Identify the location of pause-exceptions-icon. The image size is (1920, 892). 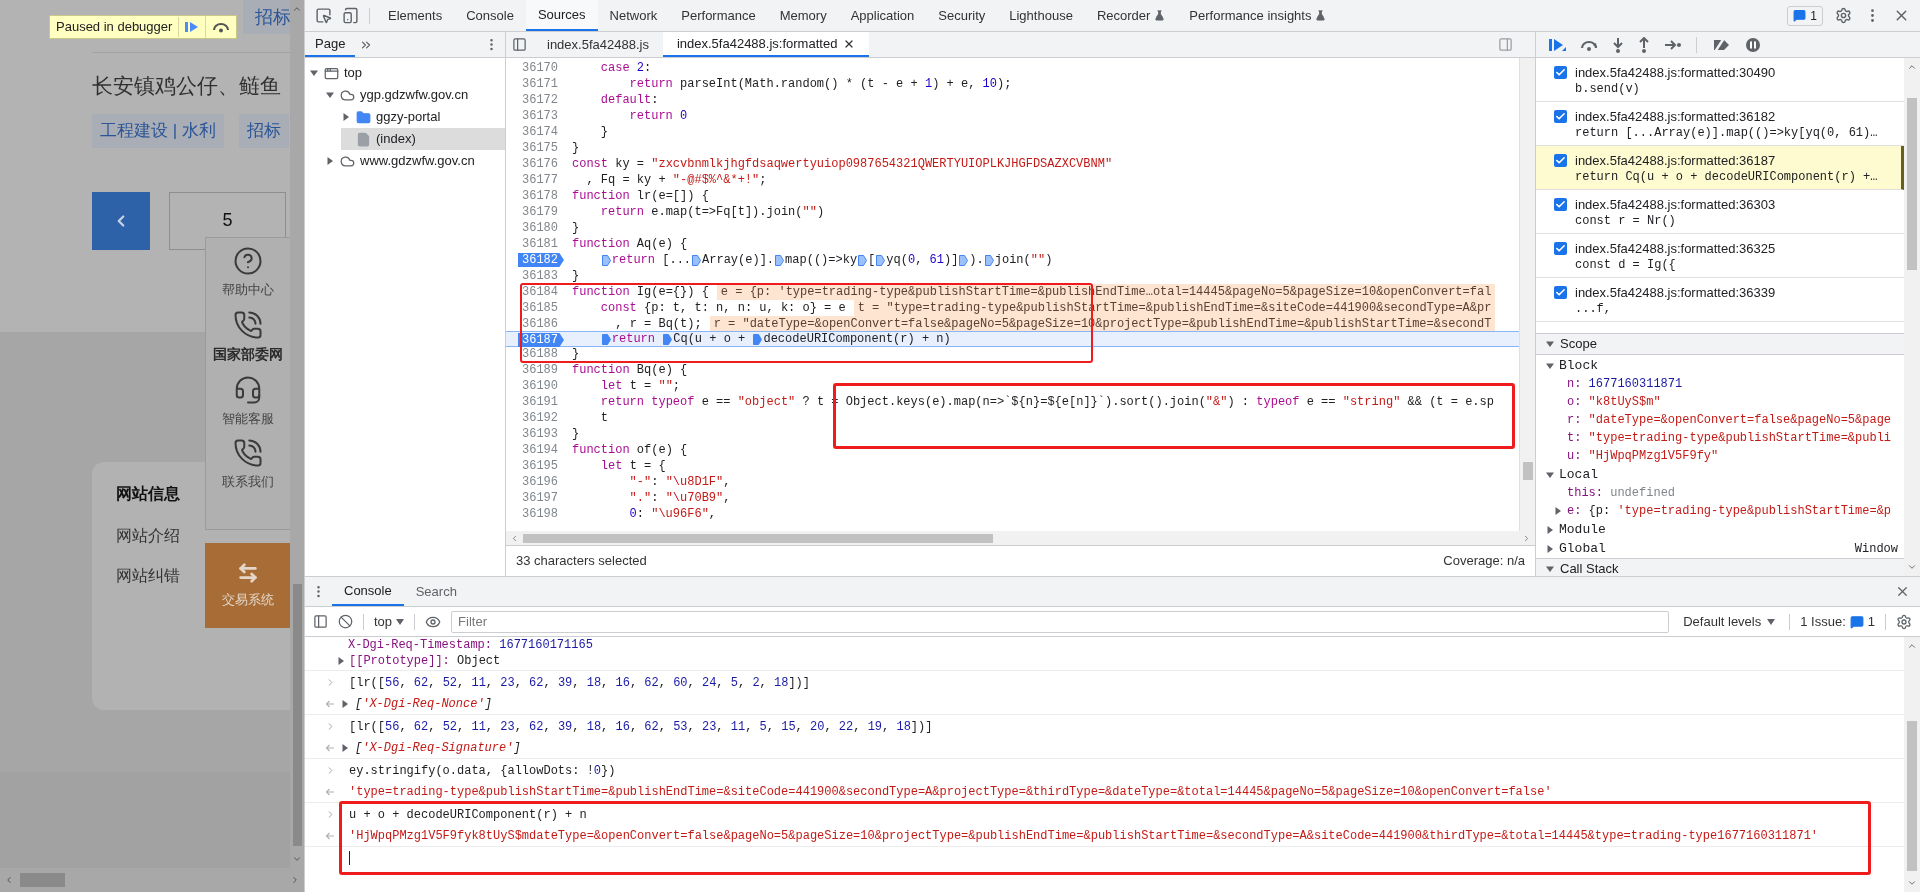
(1753, 44).